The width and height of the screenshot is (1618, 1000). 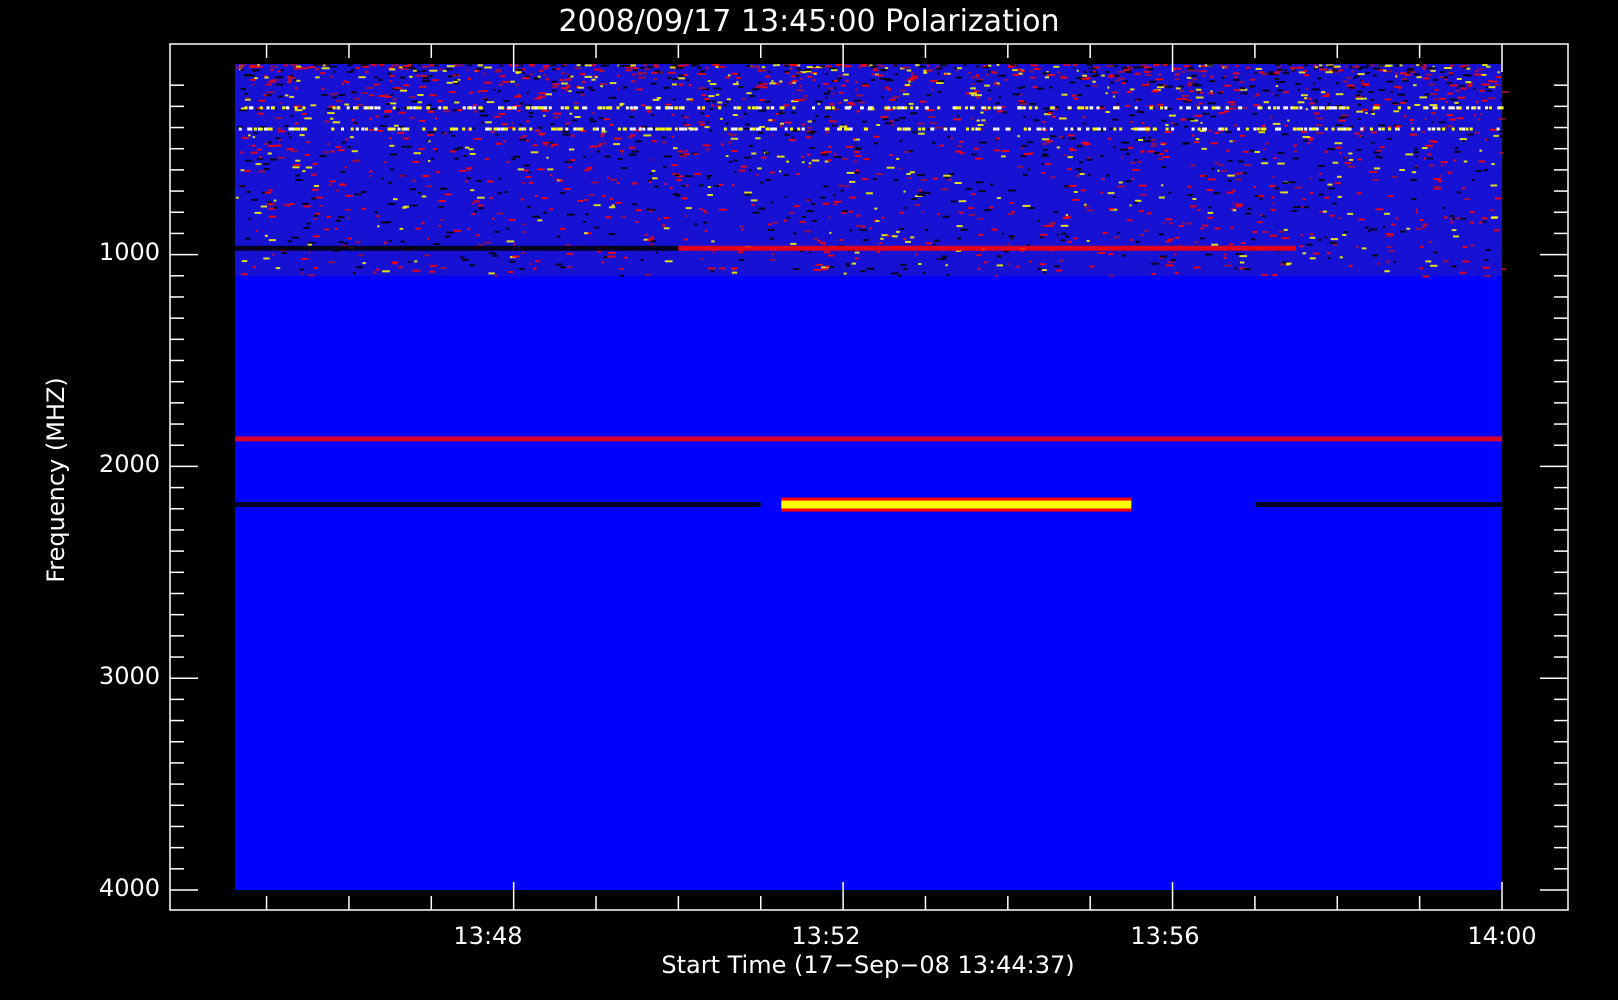 I want to click on y-tick-label-2000: 2000, so click(x=129, y=464).